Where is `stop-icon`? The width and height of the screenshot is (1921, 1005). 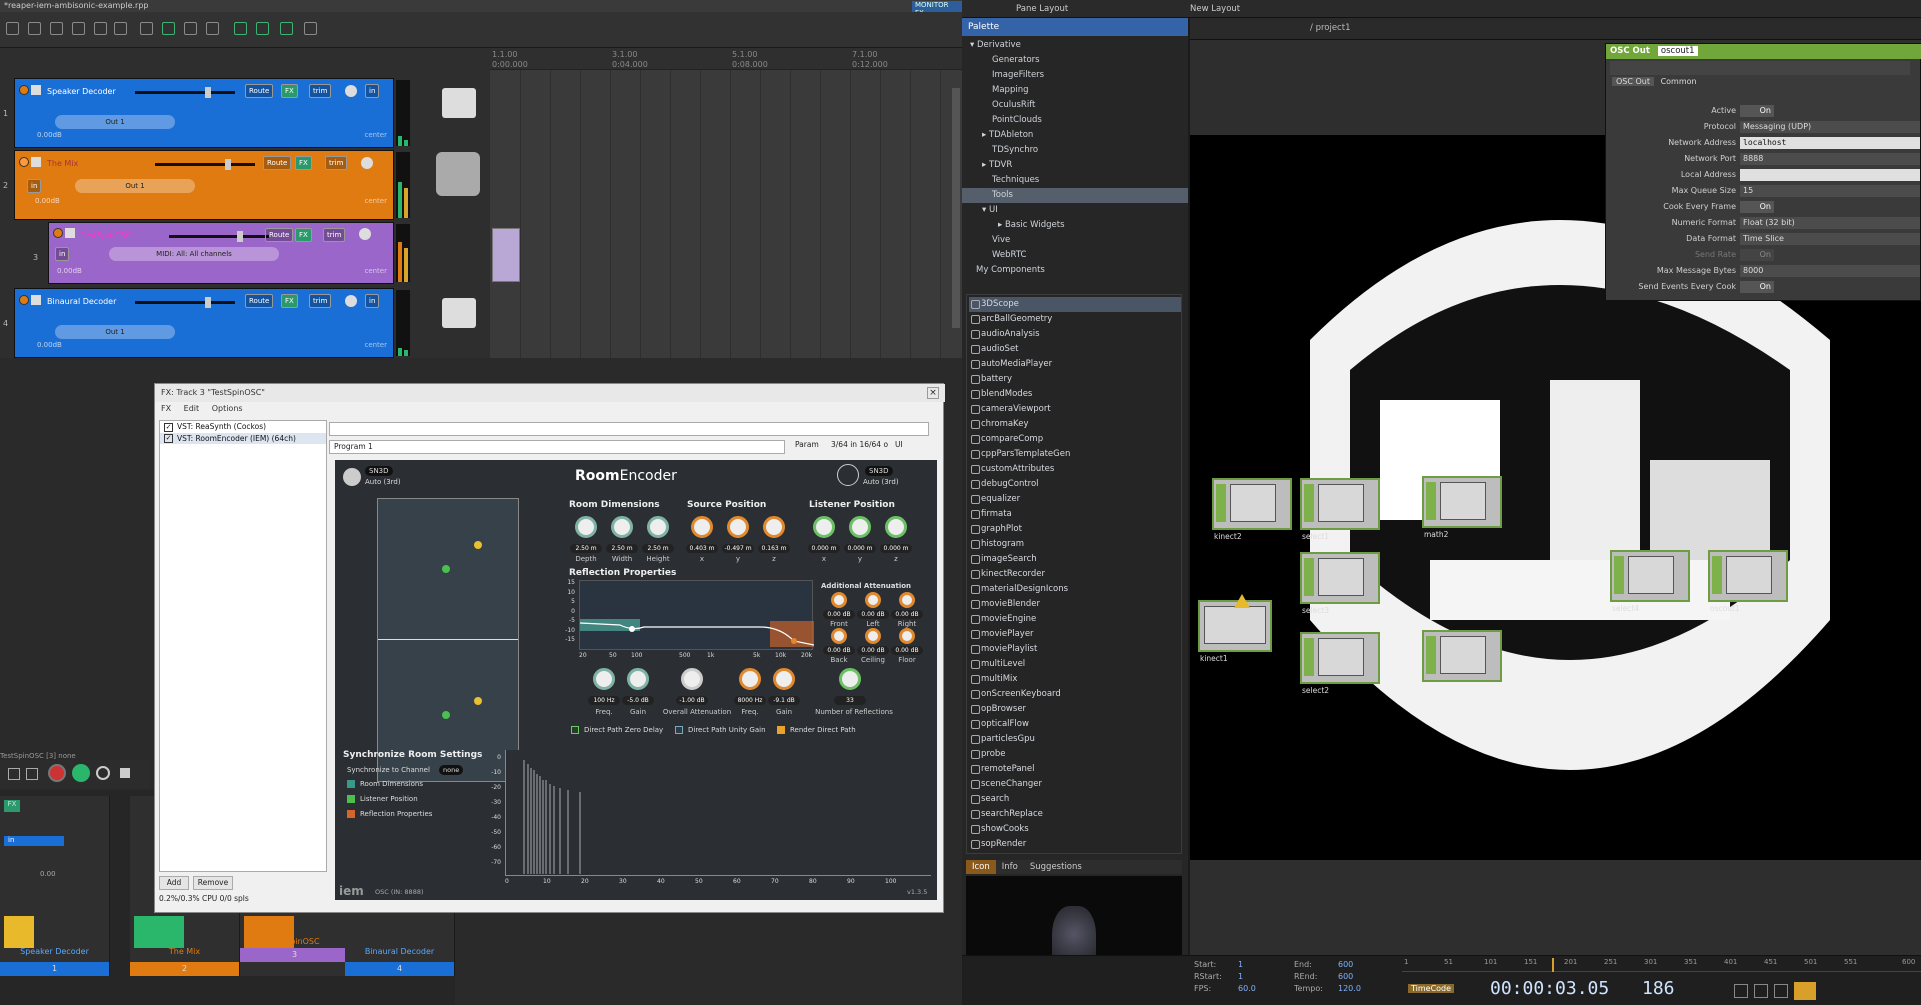
stop-icon is located at coordinates (125, 773).